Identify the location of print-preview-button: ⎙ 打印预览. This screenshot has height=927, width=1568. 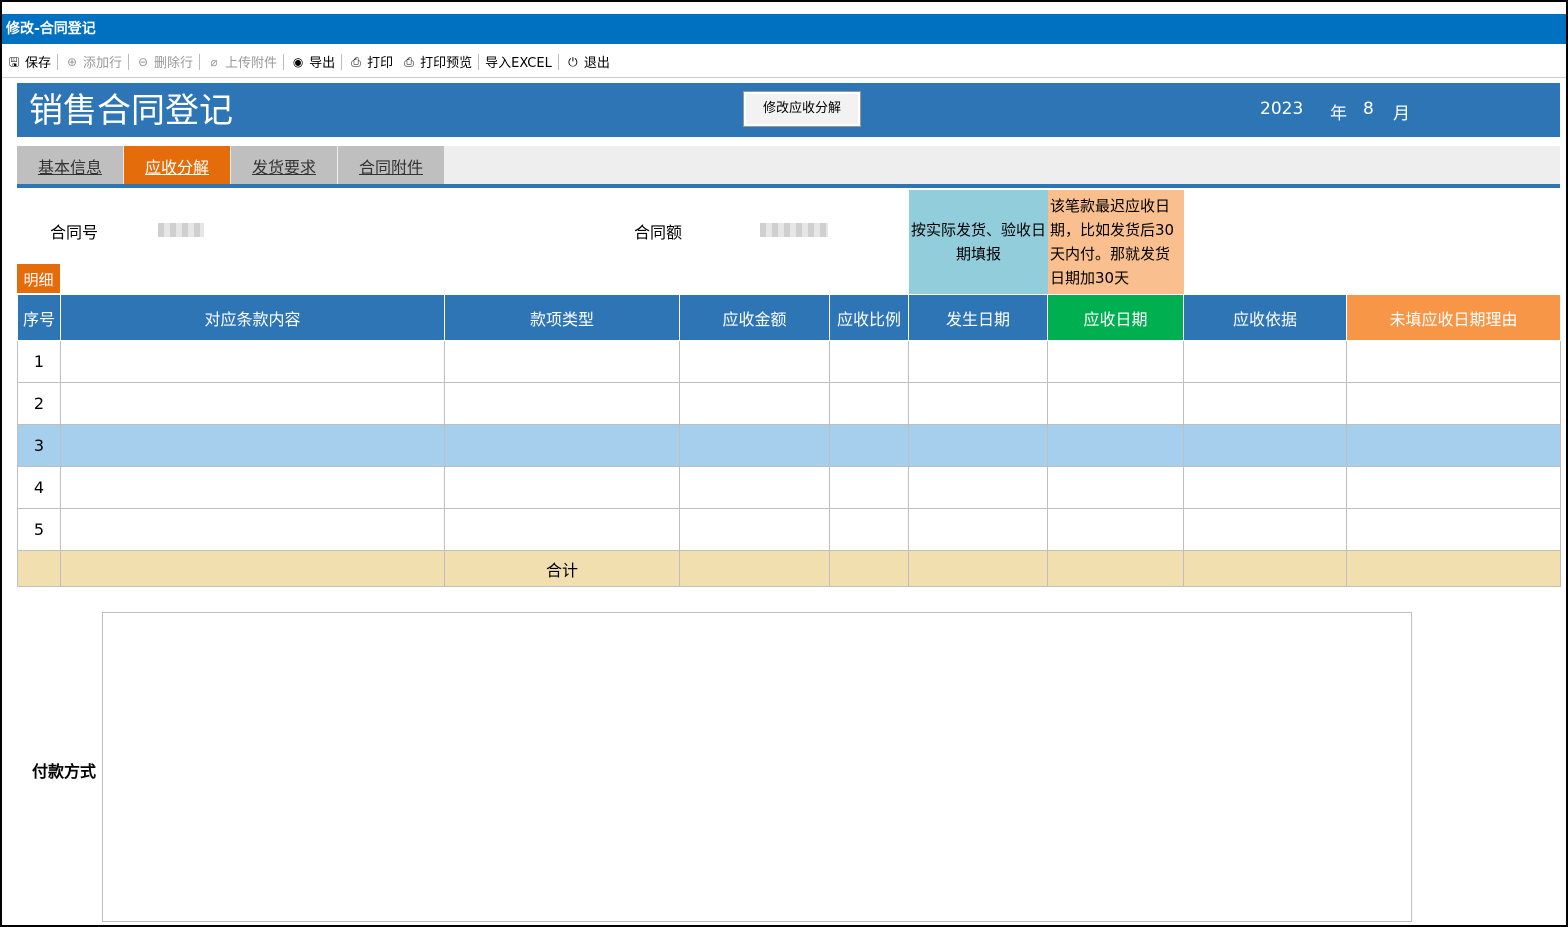
(436, 62).